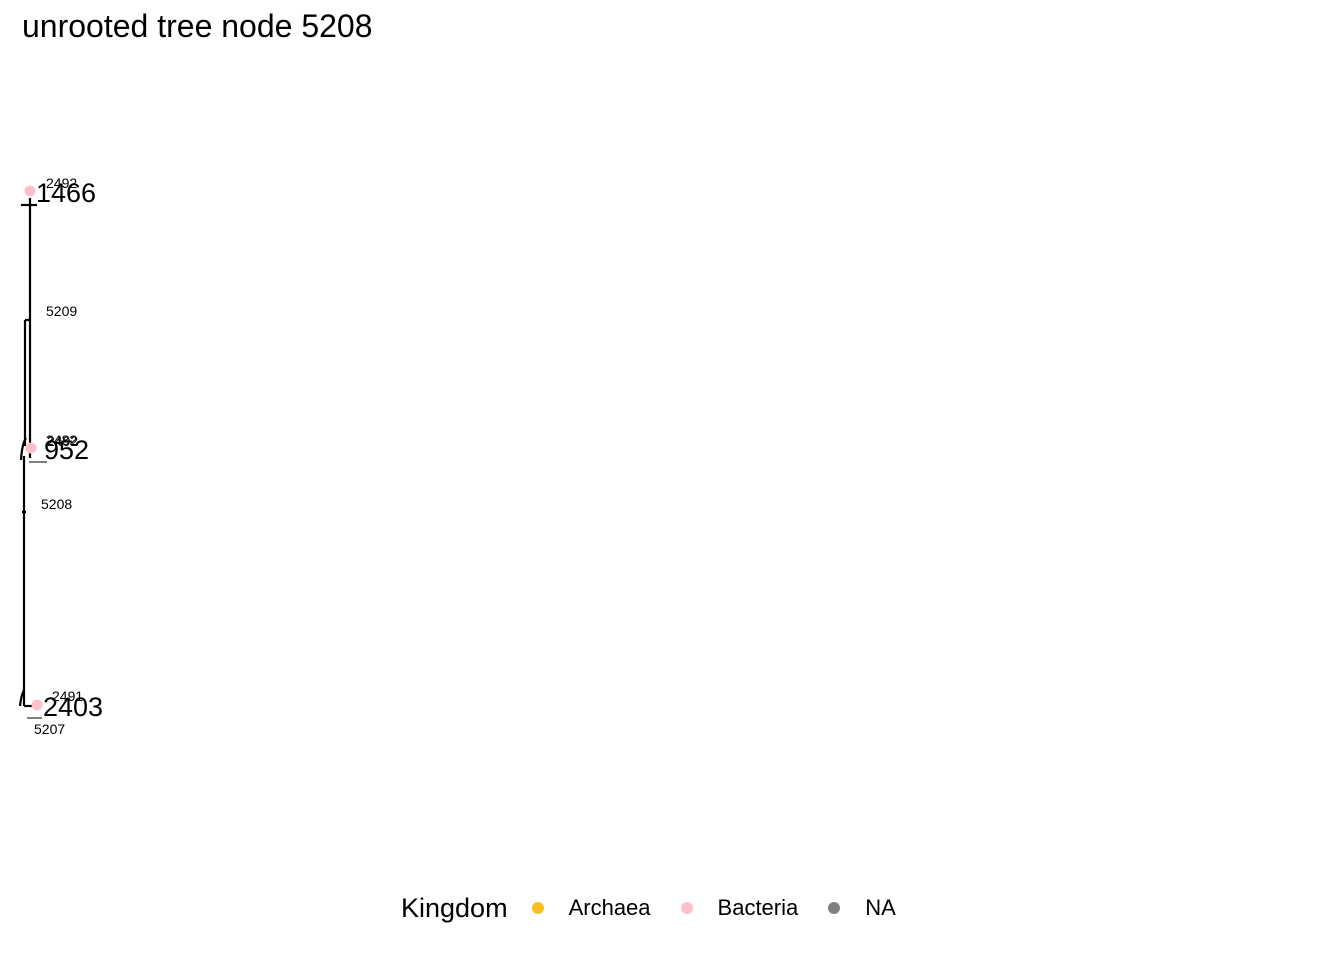 The height and width of the screenshot is (960, 1344). Describe the element at coordinates (834, 908) in the screenshot. I see `legend-dot-na` at that location.